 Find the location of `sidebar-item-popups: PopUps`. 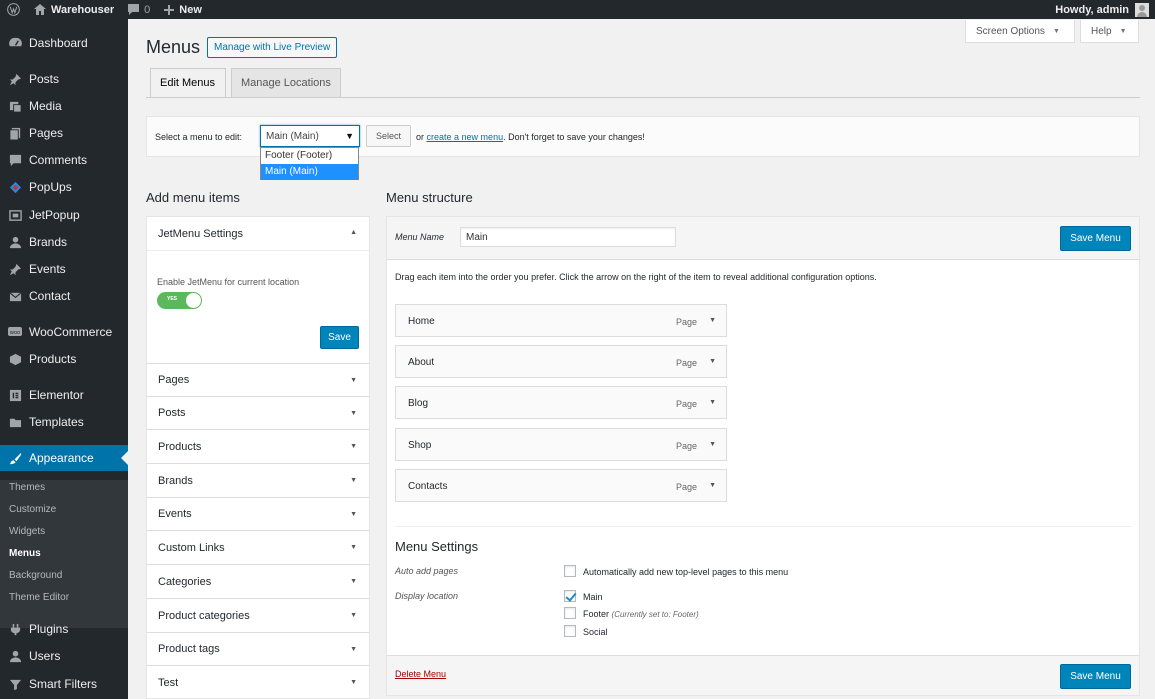

sidebar-item-popups: PopUps is located at coordinates (64, 187).